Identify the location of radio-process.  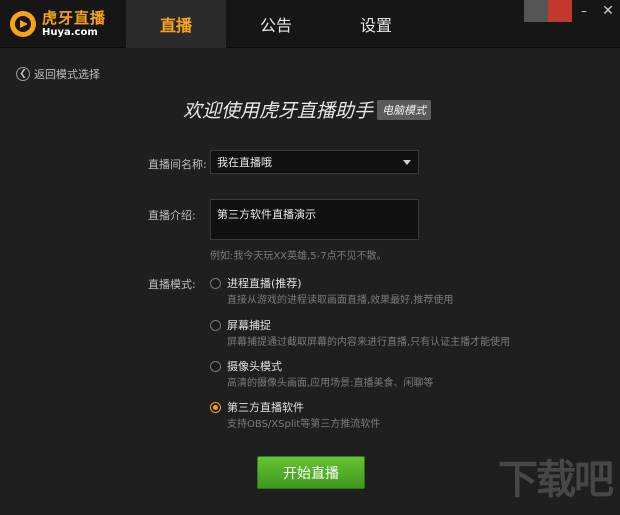
(215, 283).